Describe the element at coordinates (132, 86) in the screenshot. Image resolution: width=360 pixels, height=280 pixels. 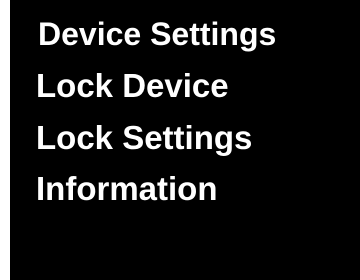
I see `menu-item-lock-device: Lock Device` at that location.